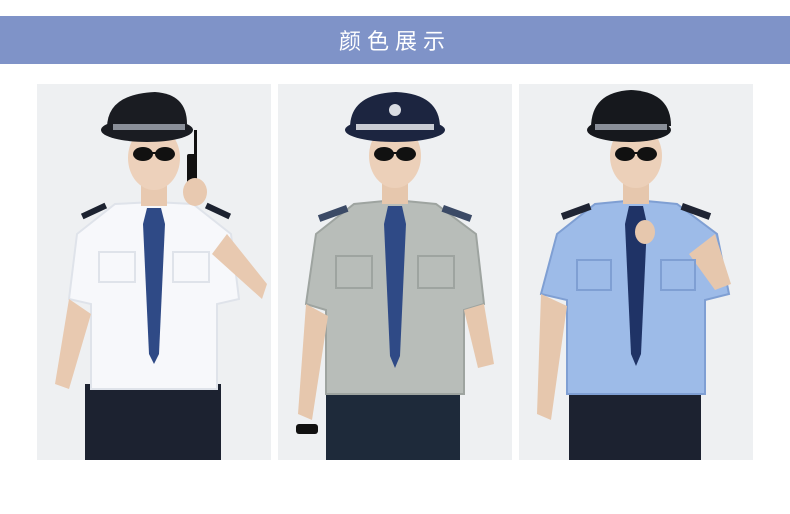  I want to click on section-title: 颜色展示, so click(394, 42).